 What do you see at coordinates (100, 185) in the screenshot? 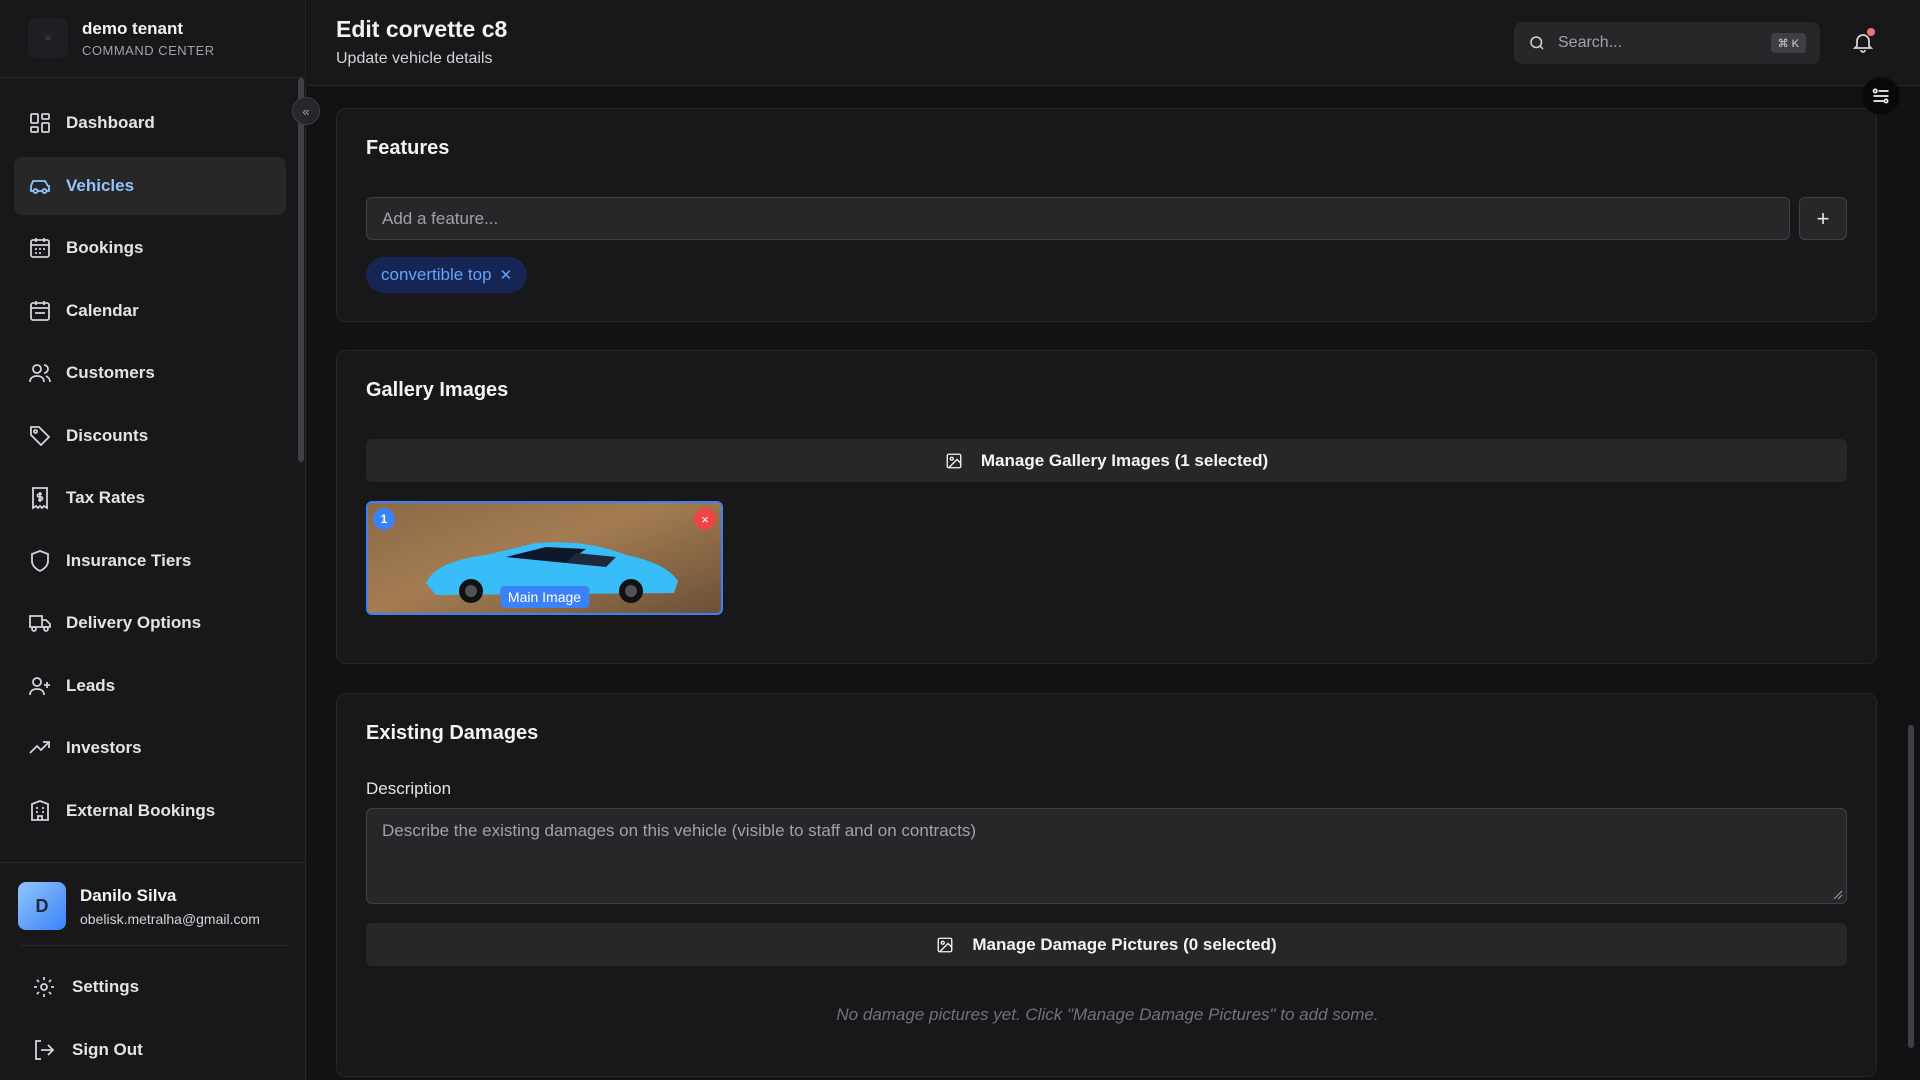
I see `sidebar-item-label: Vehicles` at bounding box center [100, 185].